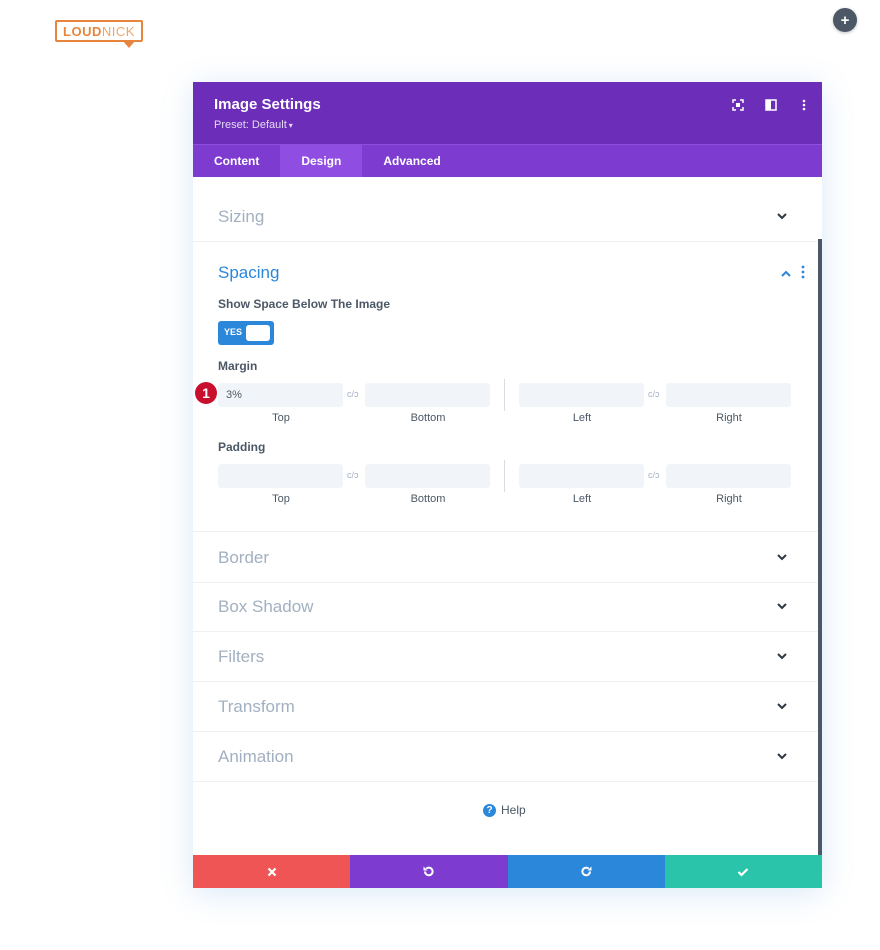 The width and height of the screenshot is (880, 950). I want to click on redo-button, so click(586, 871).